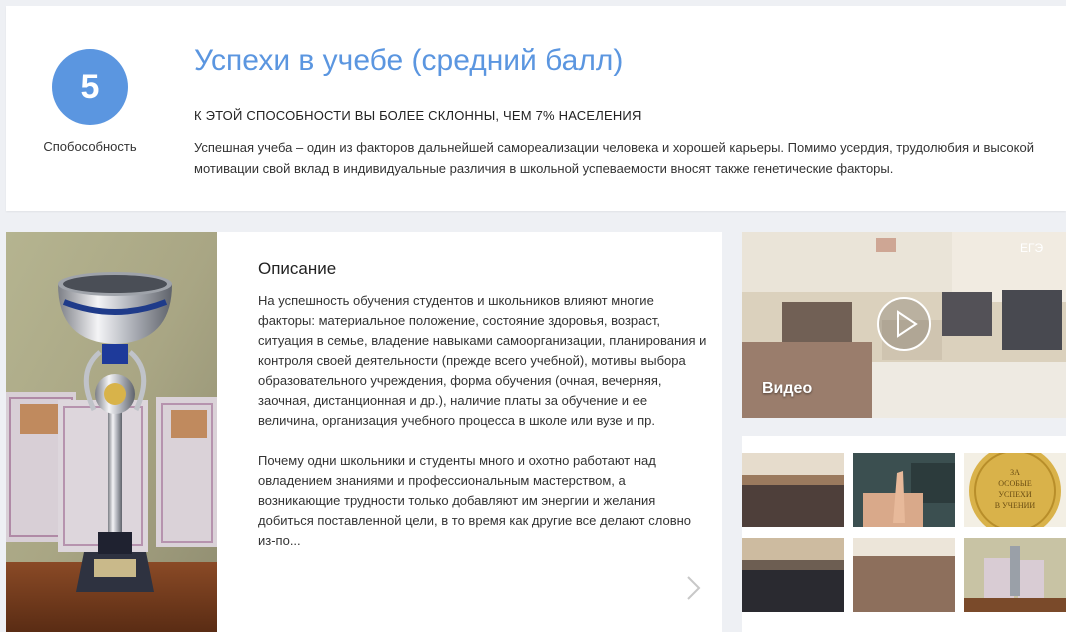 This screenshot has width=1066, height=632. I want to click on medal-text: В УЧЕНИИ, so click(1015, 505).